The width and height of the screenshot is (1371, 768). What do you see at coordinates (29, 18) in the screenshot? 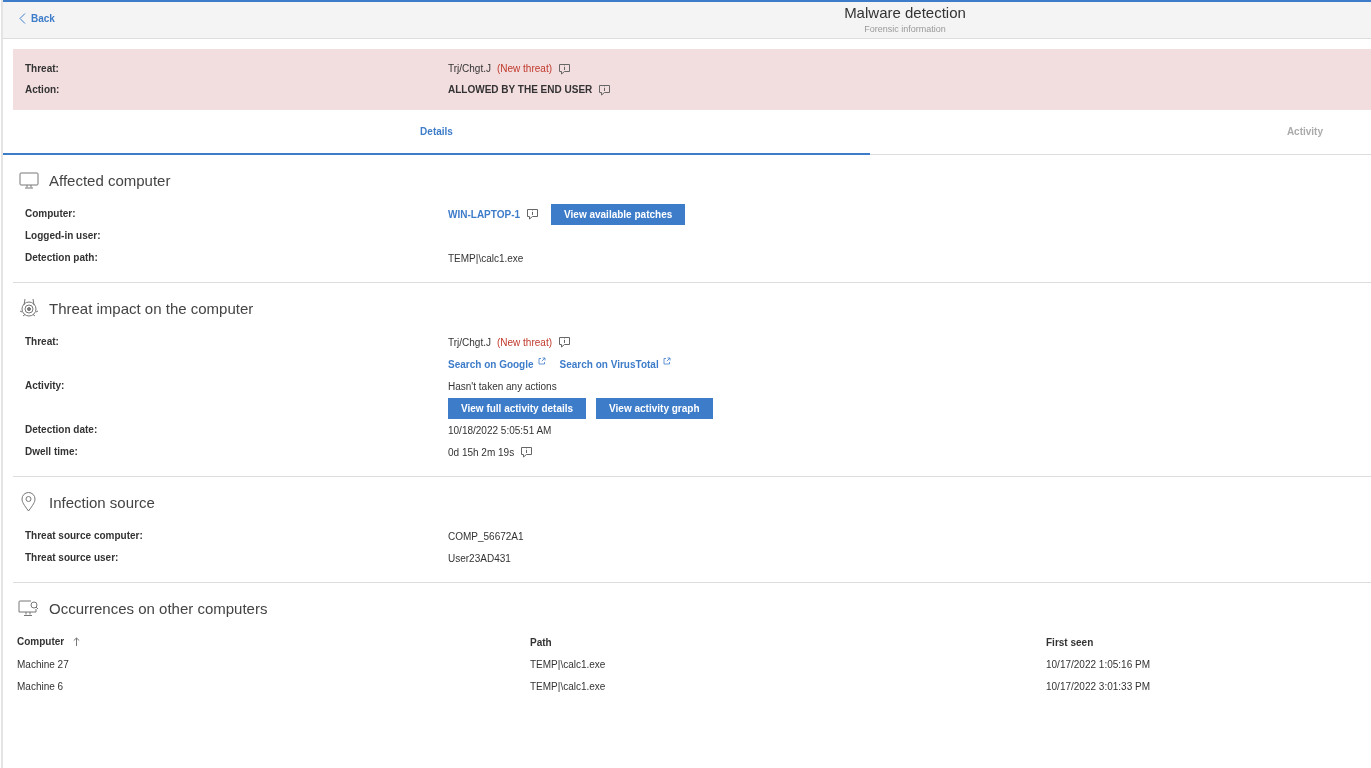
I see `back-link: Back` at bounding box center [29, 18].